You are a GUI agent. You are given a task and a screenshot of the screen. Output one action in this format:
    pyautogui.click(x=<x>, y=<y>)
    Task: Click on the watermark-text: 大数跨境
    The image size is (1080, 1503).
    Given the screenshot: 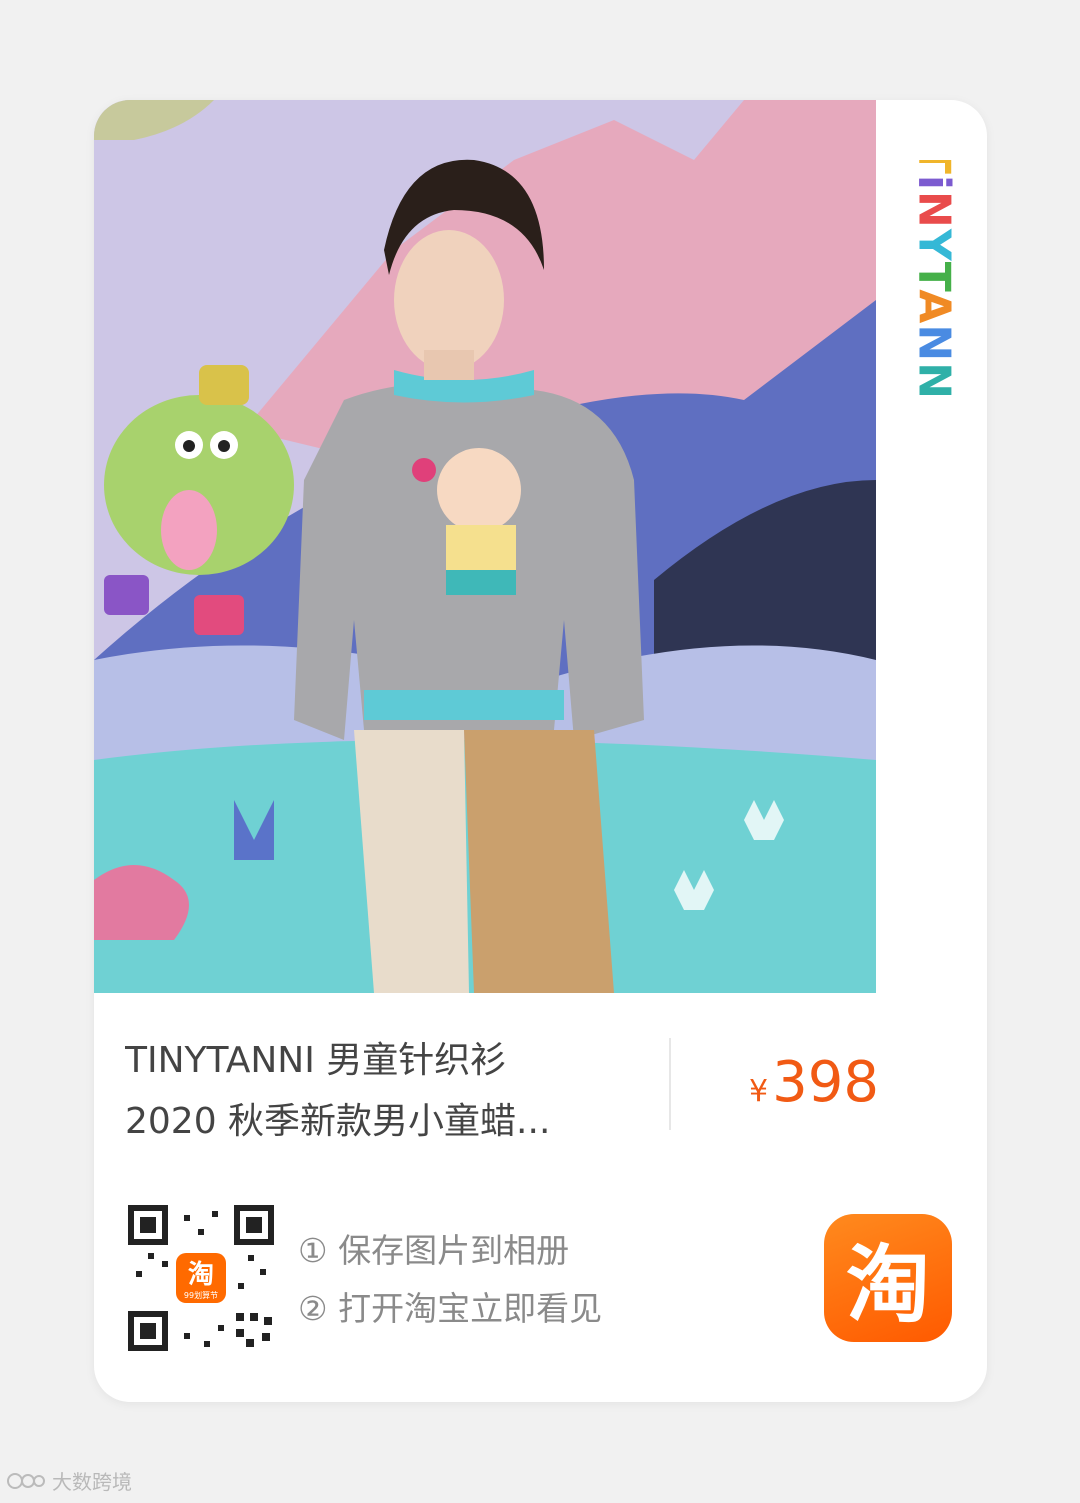 What is the action you would take?
    pyautogui.click(x=92, y=1482)
    